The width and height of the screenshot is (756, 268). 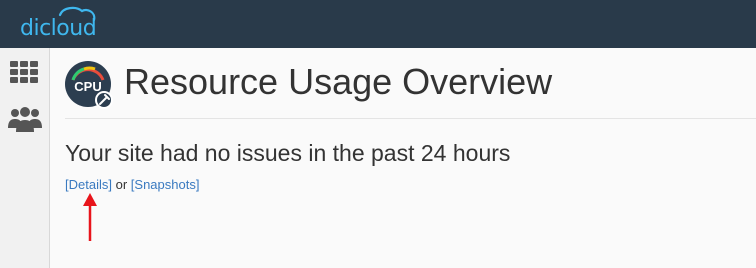 I want to click on brand-logo: dicloud, so click(x=60, y=24).